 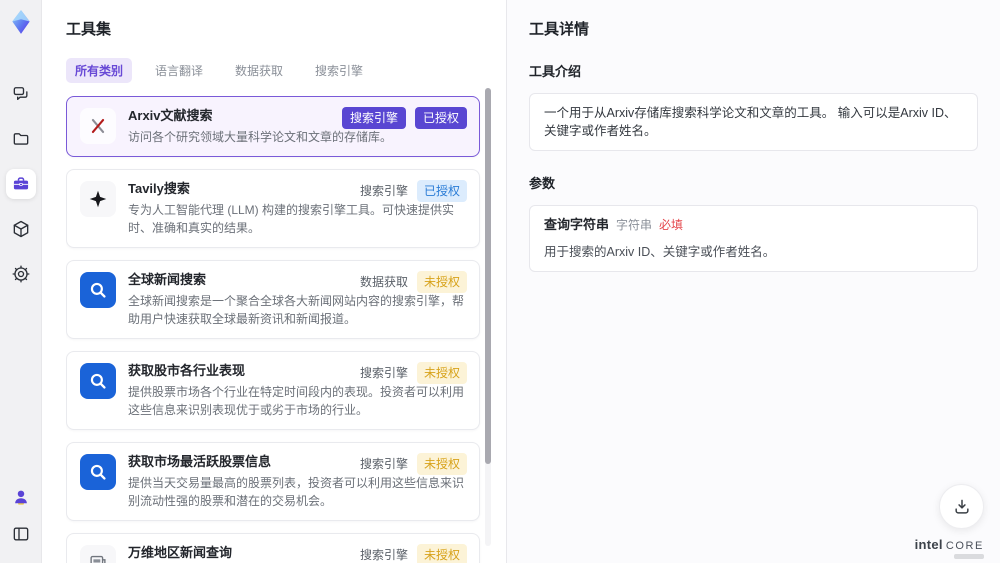 What do you see at coordinates (964, 546) in the screenshot?
I see `brand-core: core` at bounding box center [964, 546].